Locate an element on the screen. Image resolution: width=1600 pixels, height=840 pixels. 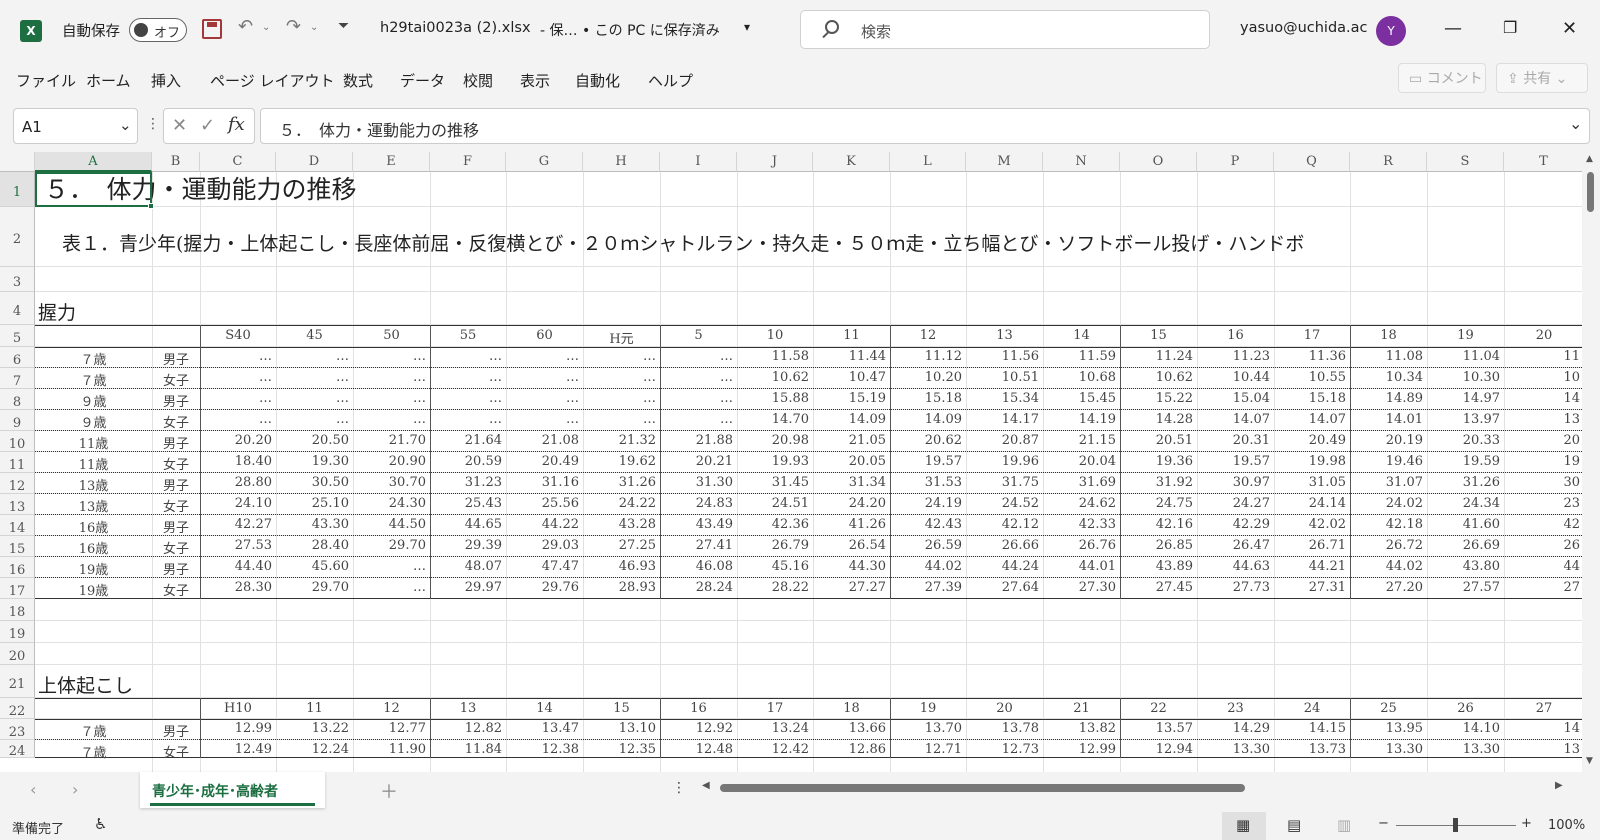
column-header: P is located at coordinates (1235, 162).